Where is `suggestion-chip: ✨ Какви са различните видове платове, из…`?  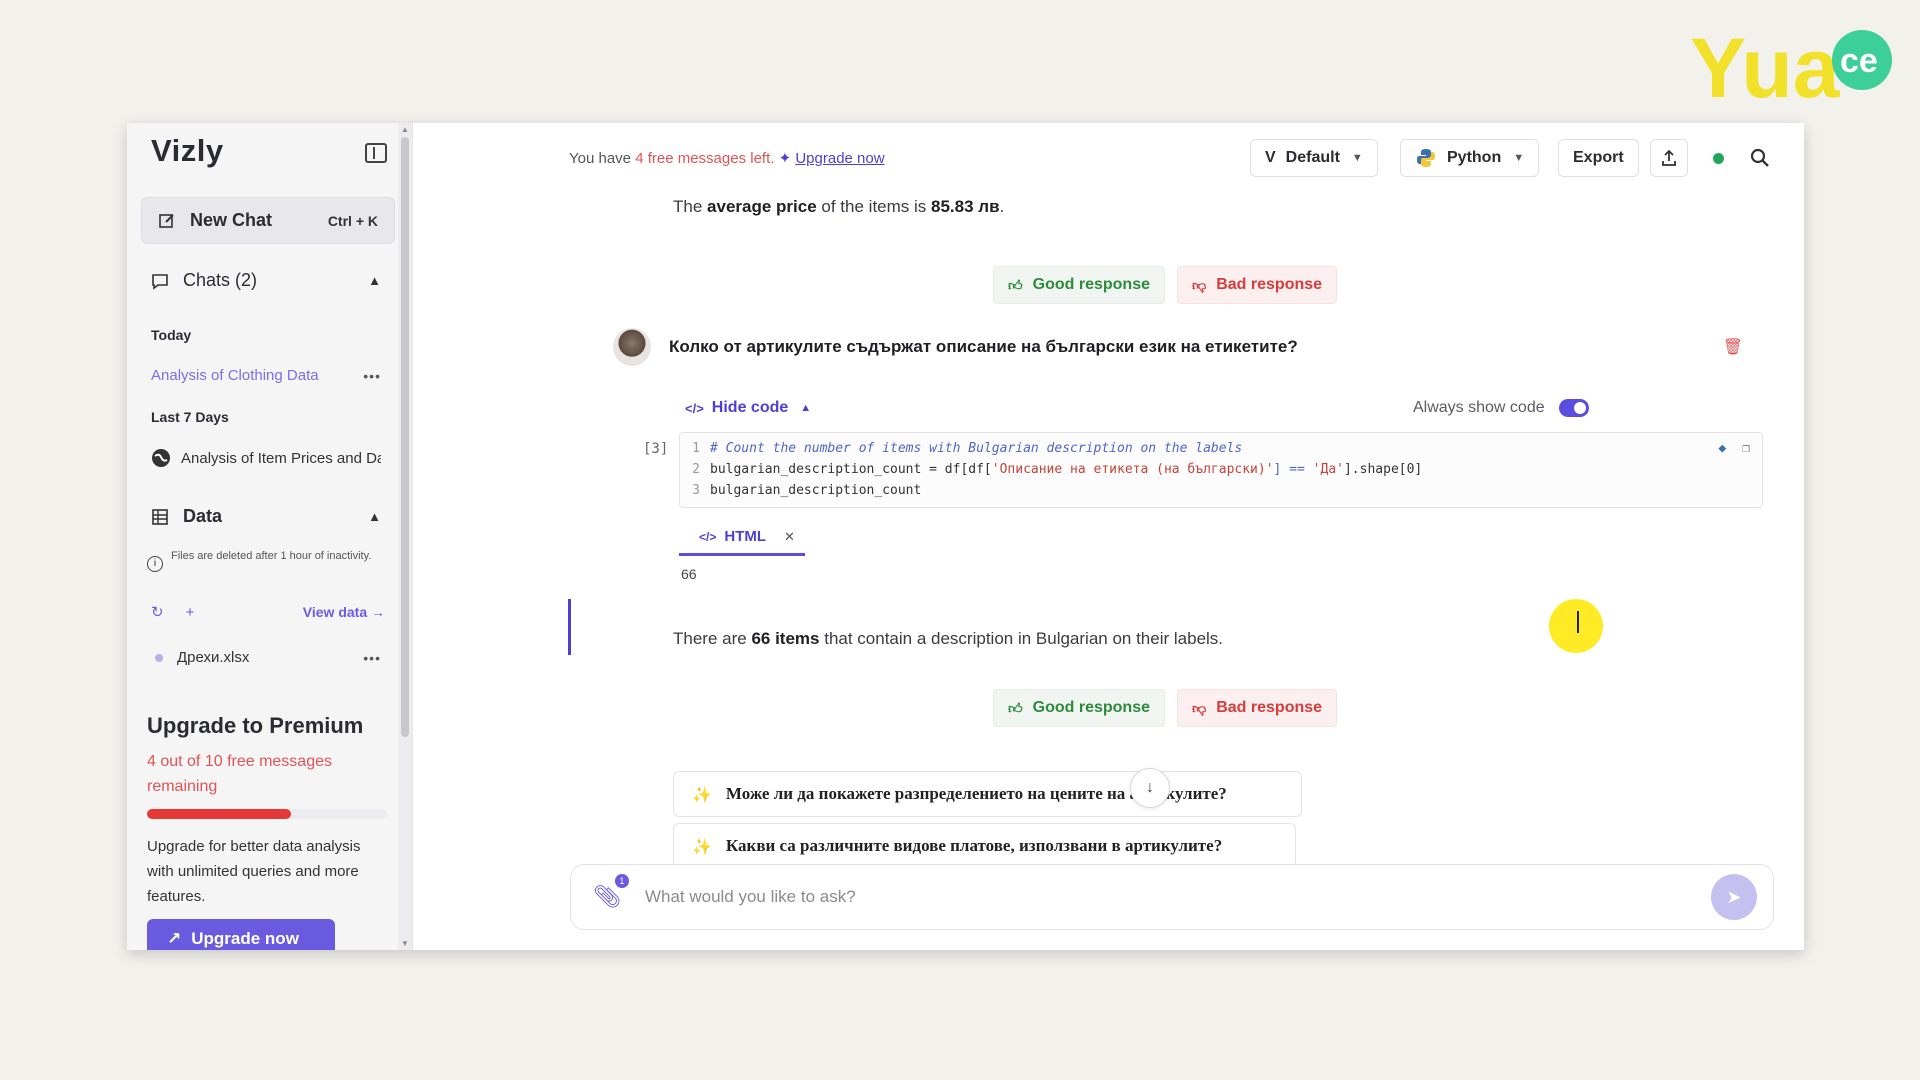 suggestion-chip: ✨ Какви са различните видове платове, из… is located at coordinates (984, 846).